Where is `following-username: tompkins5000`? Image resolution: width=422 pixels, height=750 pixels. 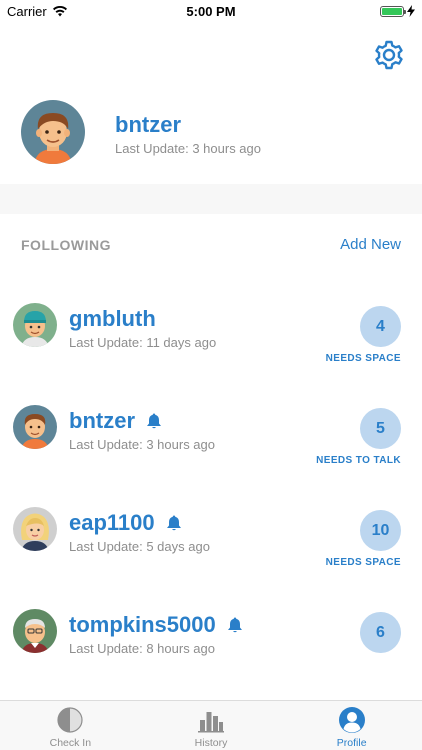 following-username: tompkins5000 is located at coordinates (156, 625).